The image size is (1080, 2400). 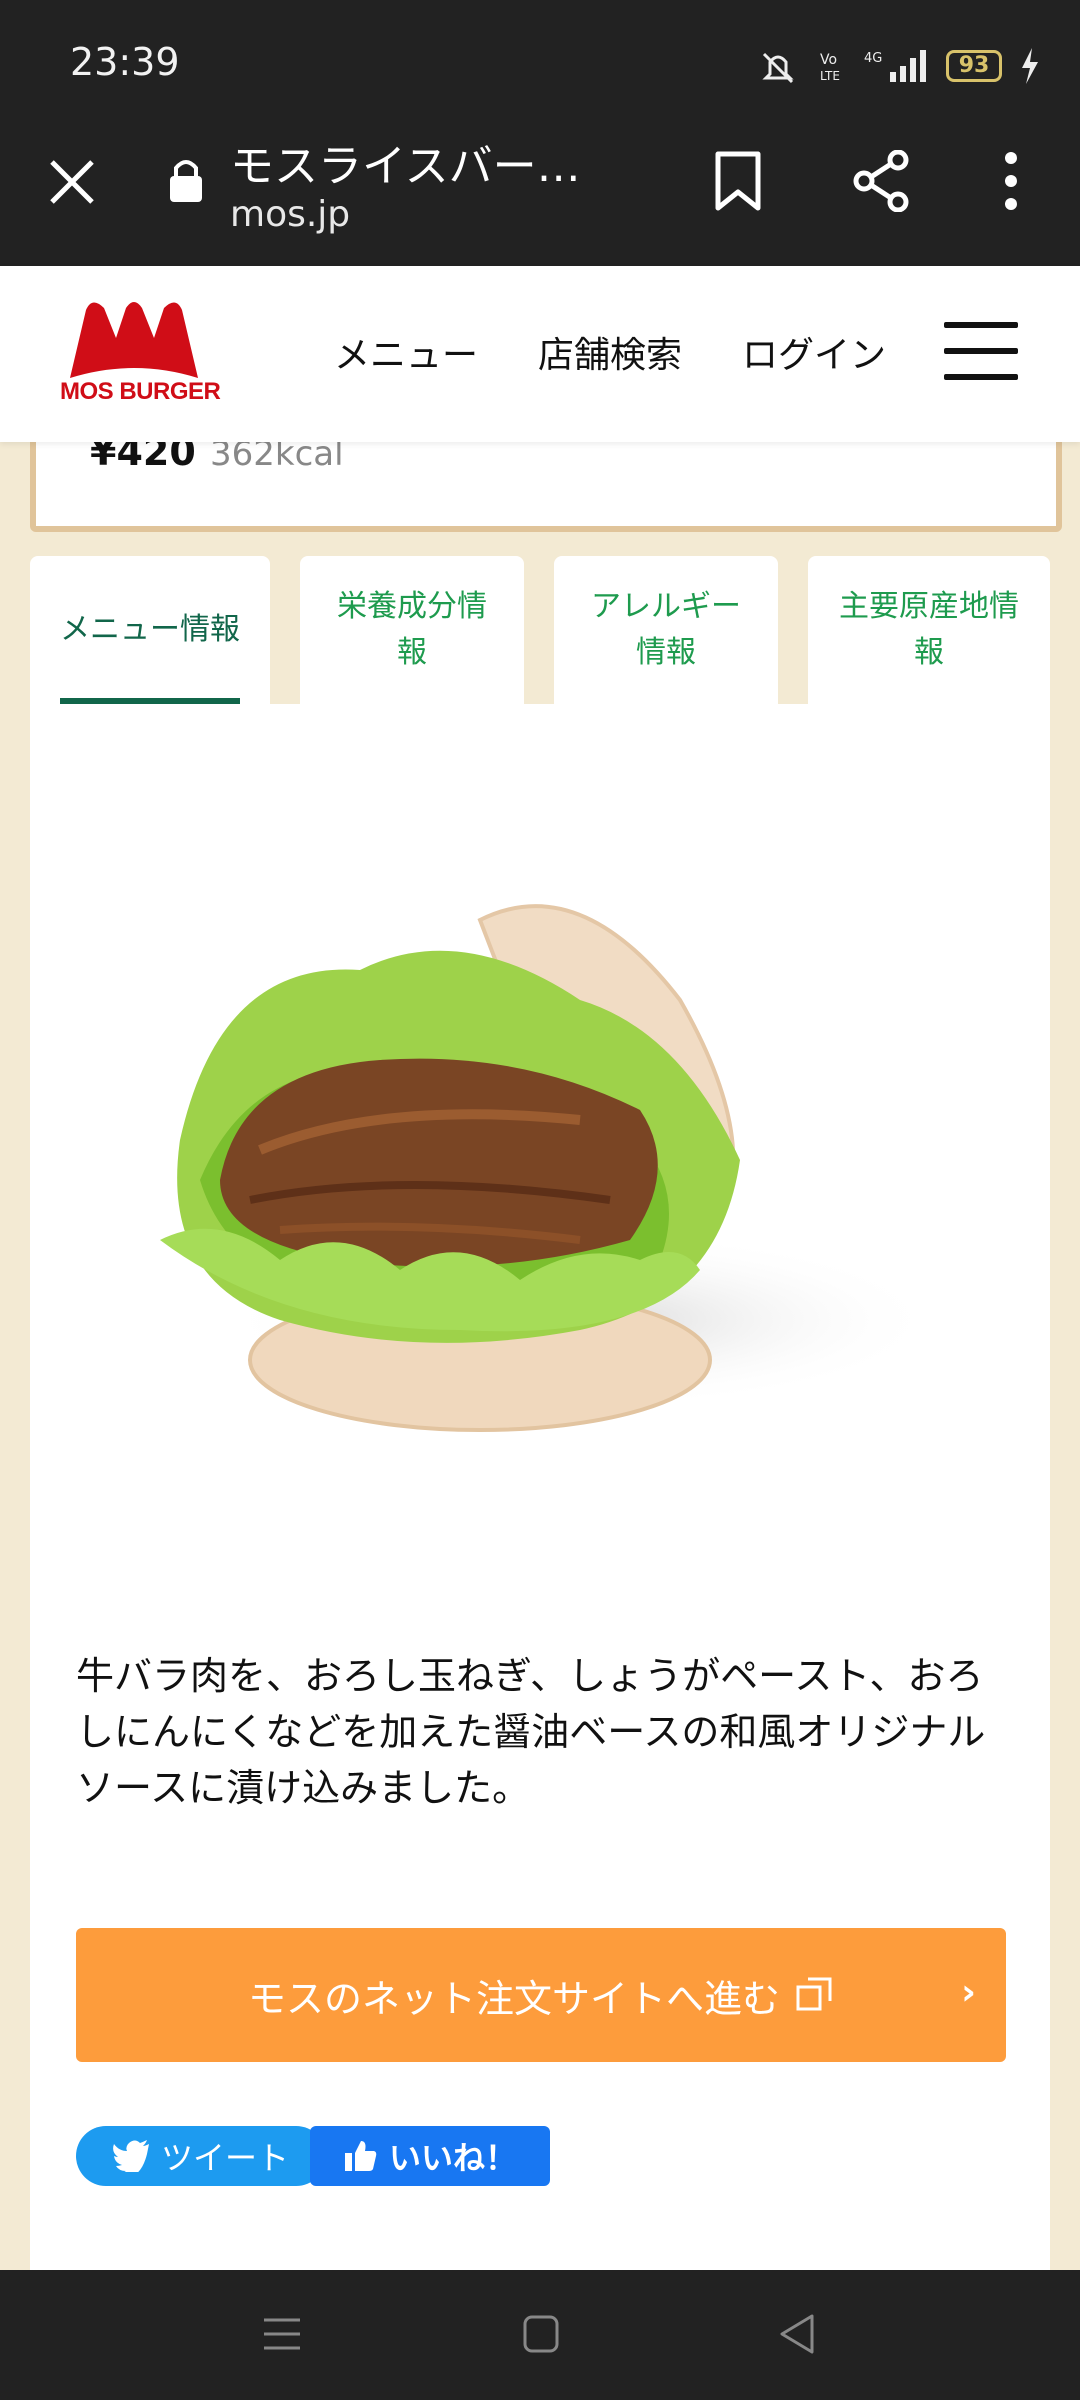 I want to click on nav-store-search: 店舗検索, so click(x=610, y=352).